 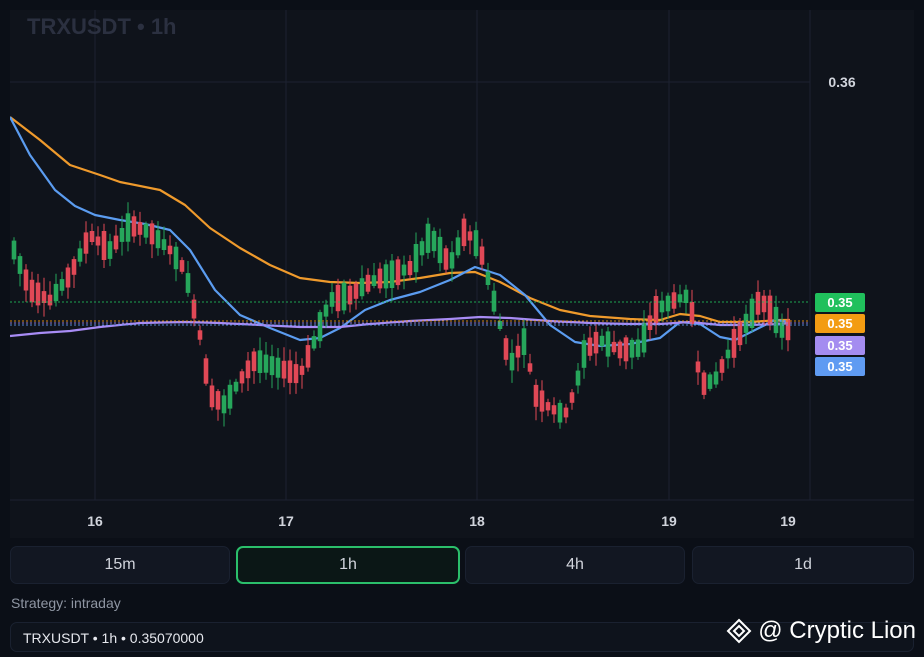 I want to click on tab-1d: 1d, so click(x=803, y=565).